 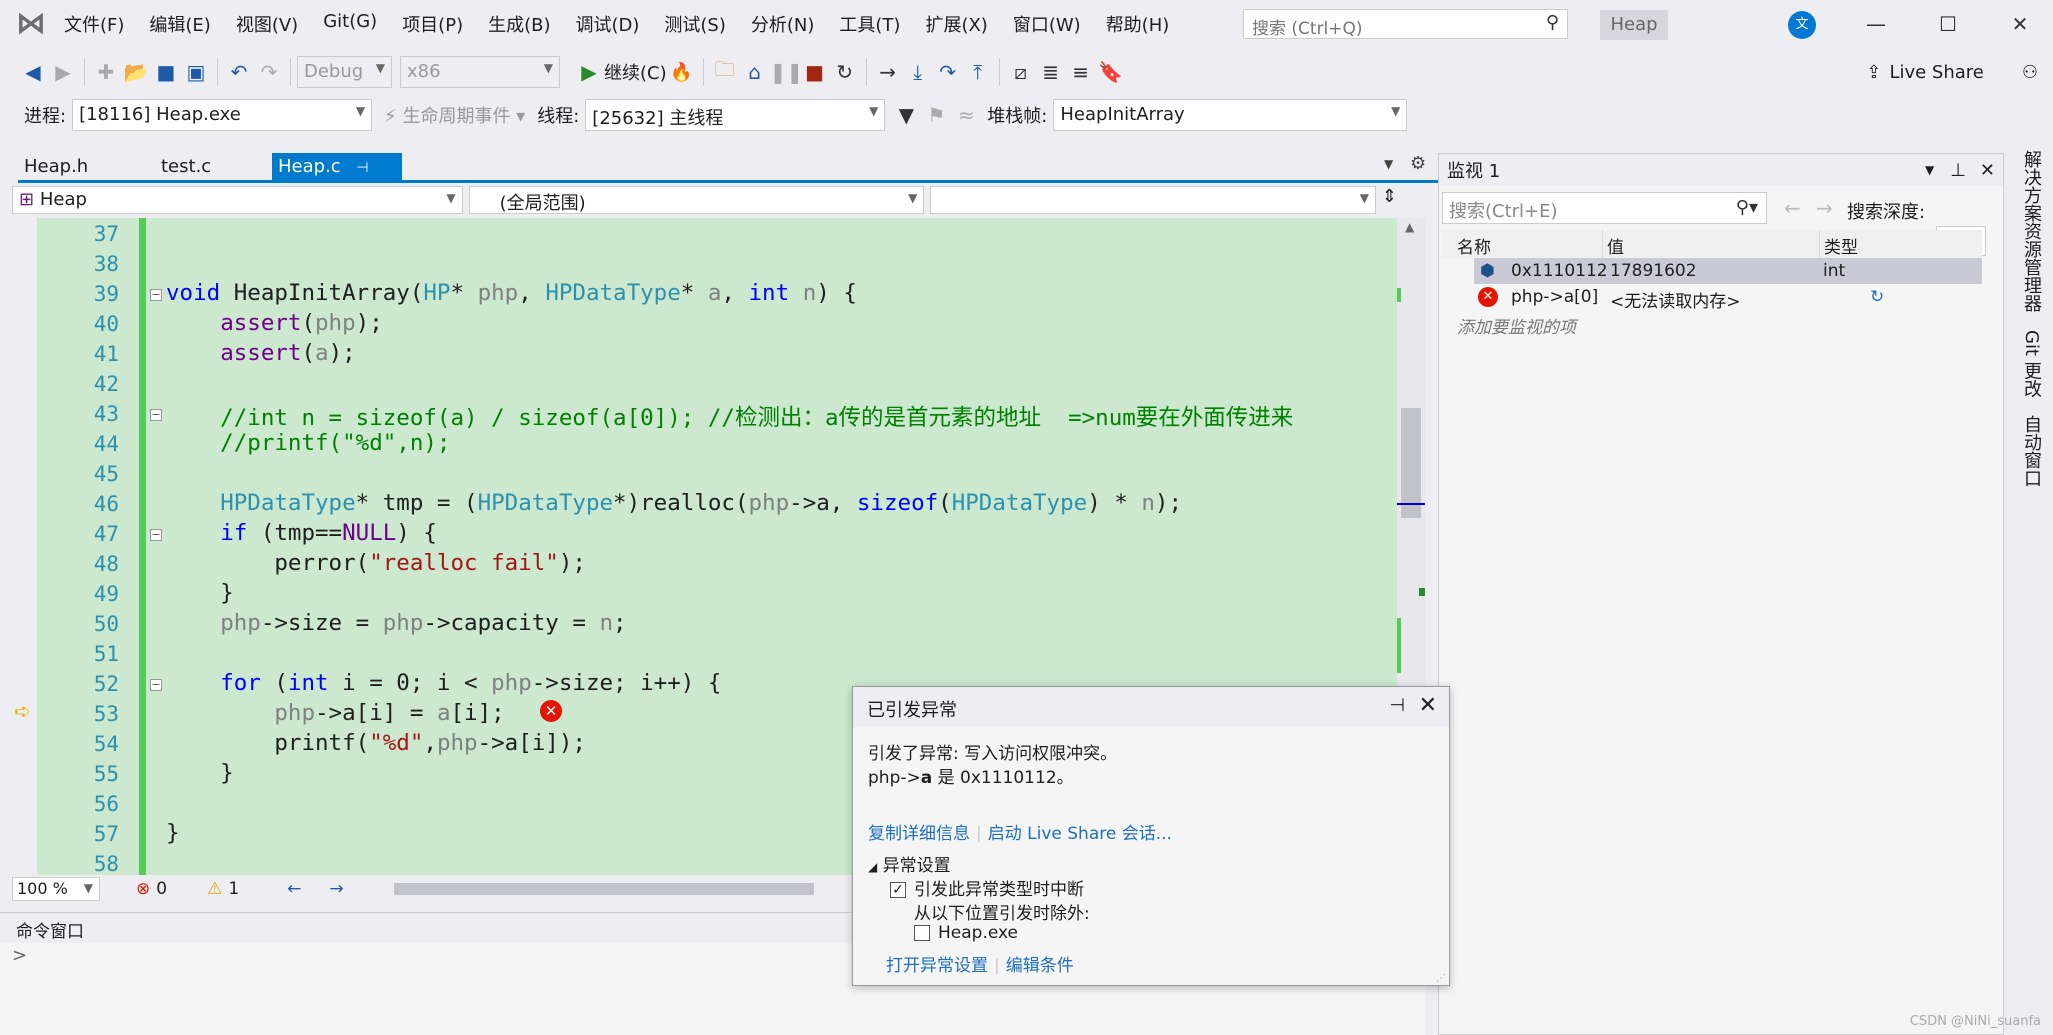 What do you see at coordinates (1876, 24) in the screenshot?
I see `minimize-button: —` at bounding box center [1876, 24].